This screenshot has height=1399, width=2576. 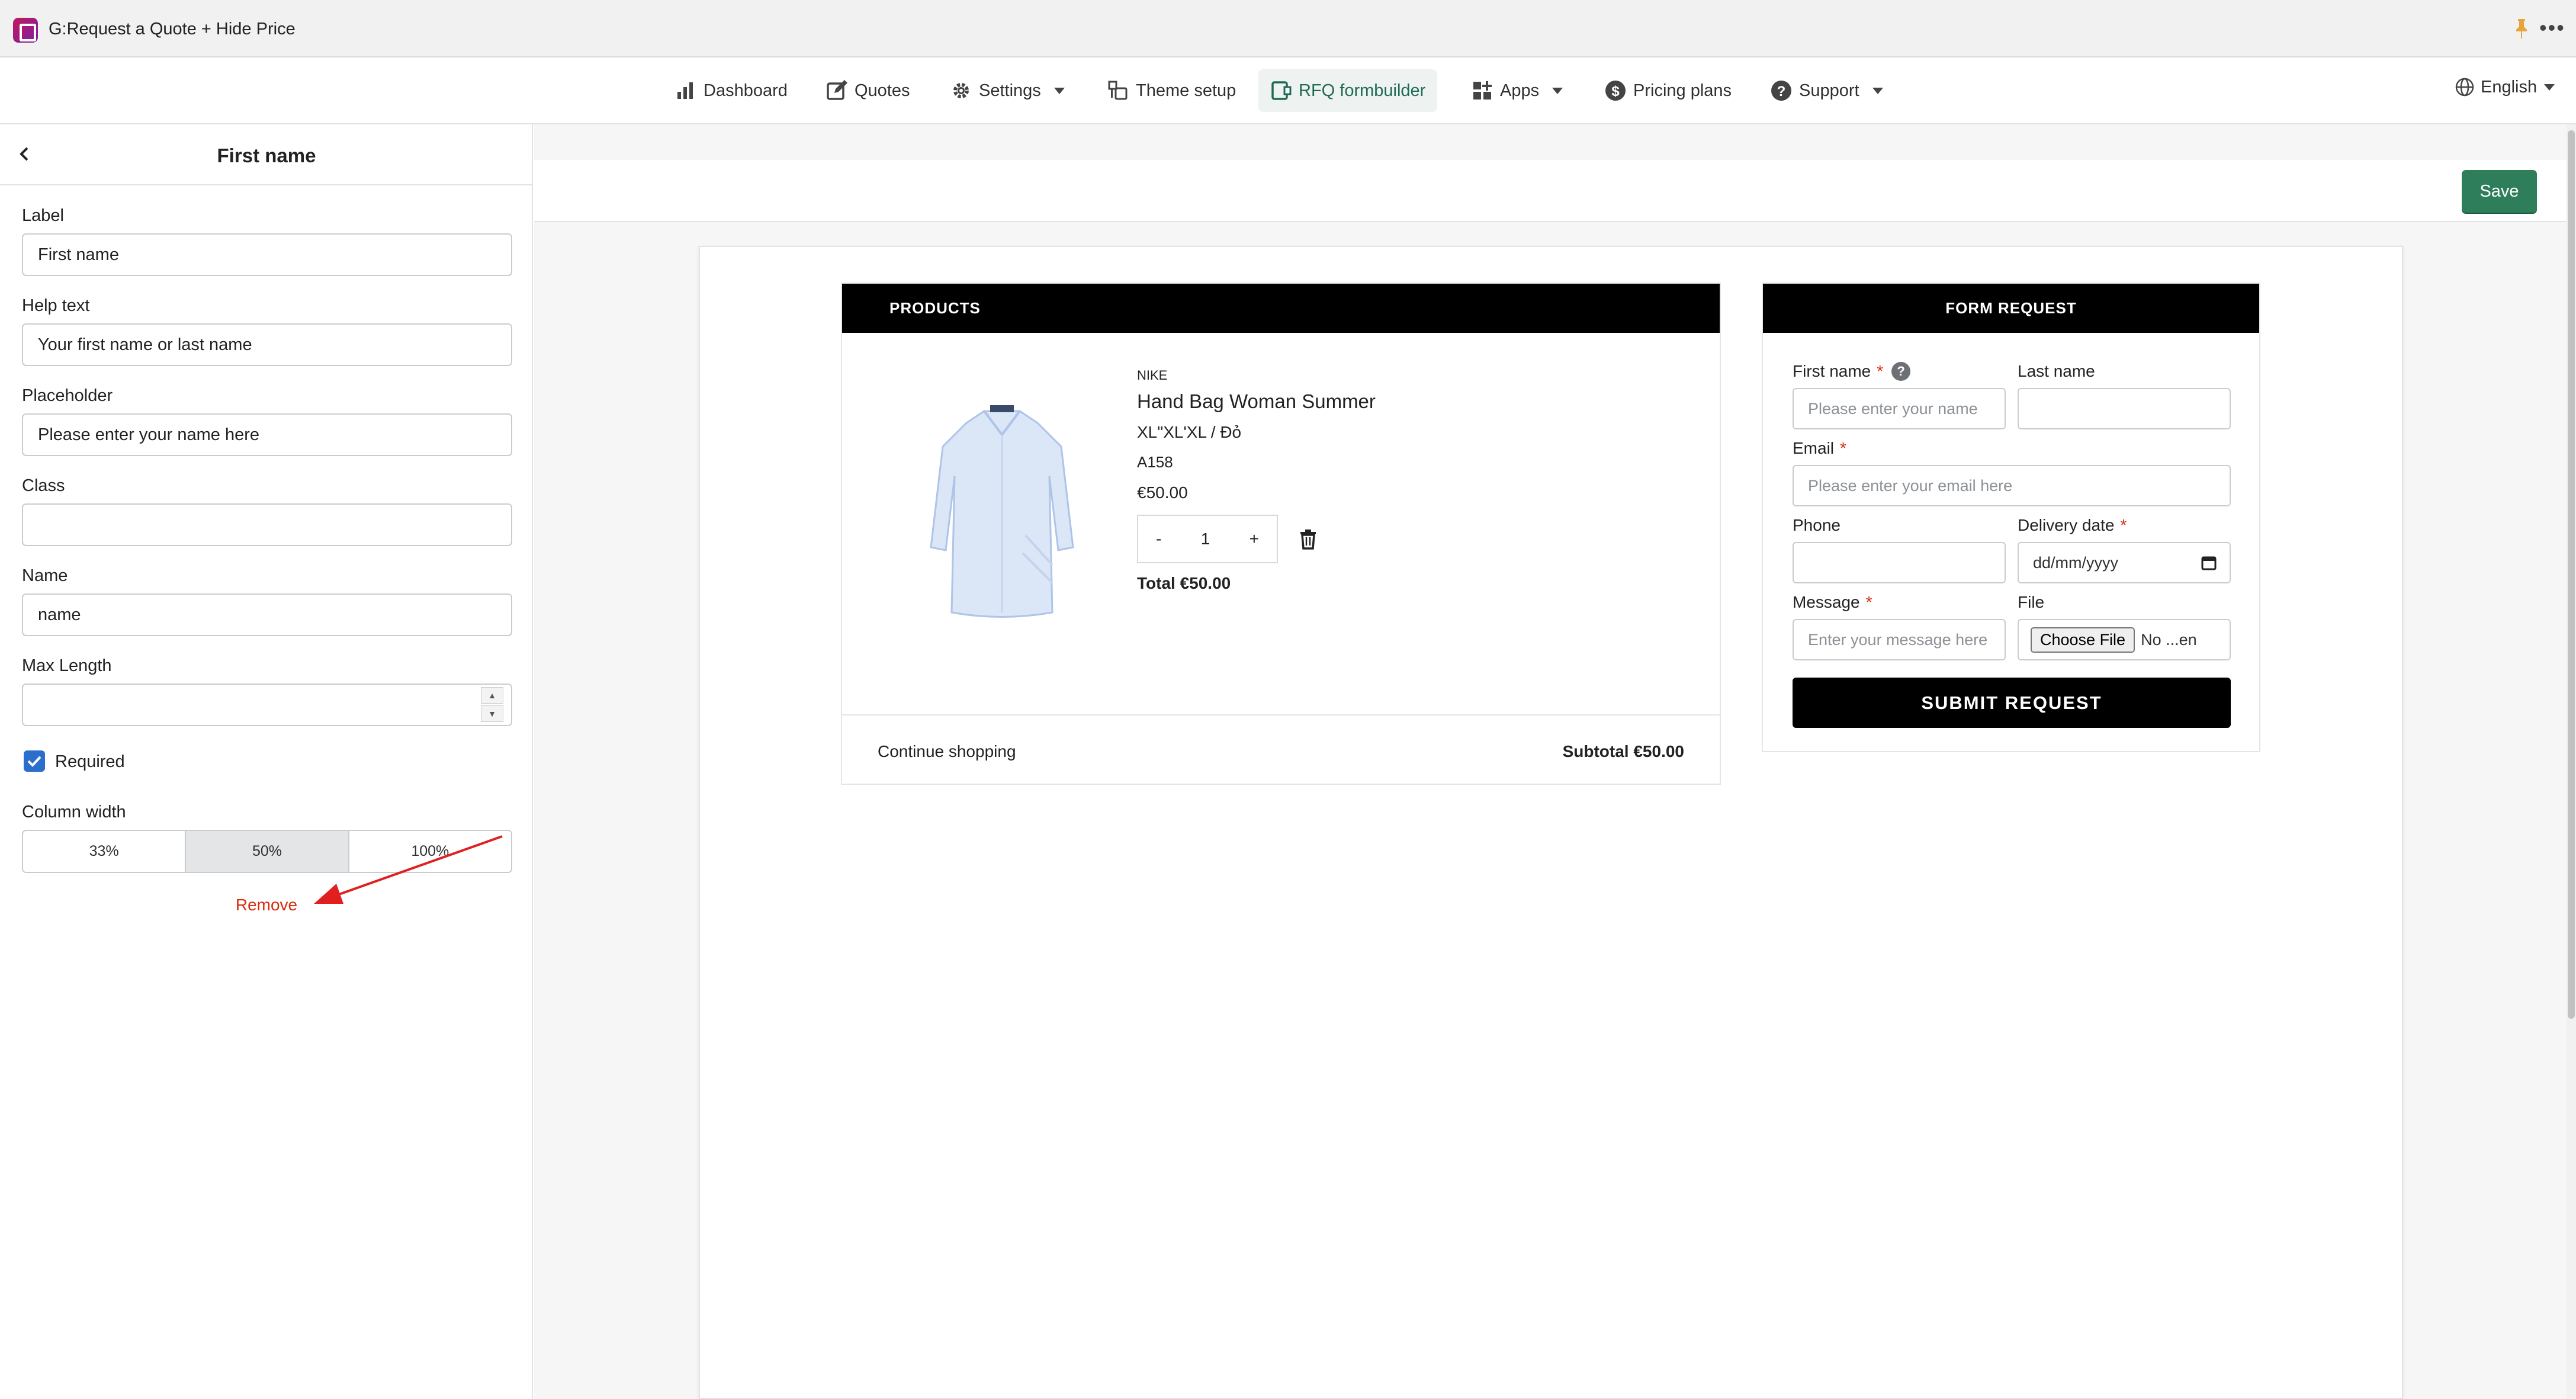 I want to click on first-name-label-text: First name, so click(x=1832, y=371).